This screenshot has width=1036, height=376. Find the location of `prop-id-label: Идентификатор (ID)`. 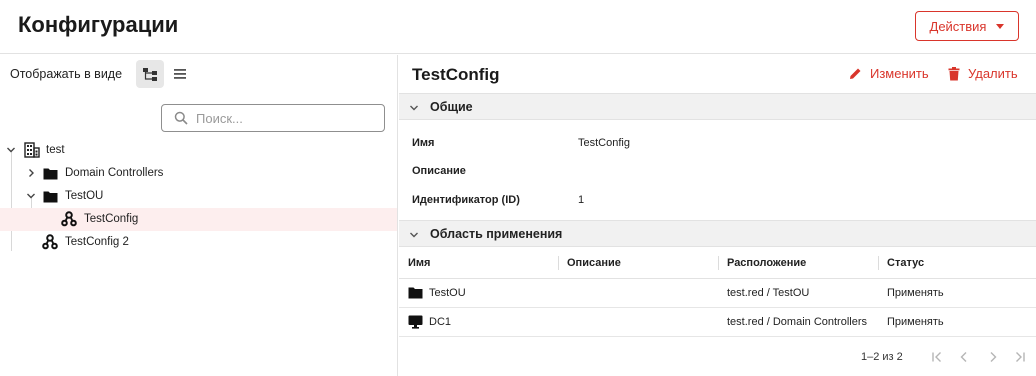

prop-id-label: Идентификатор (ID) is located at coordinates (466, 200).